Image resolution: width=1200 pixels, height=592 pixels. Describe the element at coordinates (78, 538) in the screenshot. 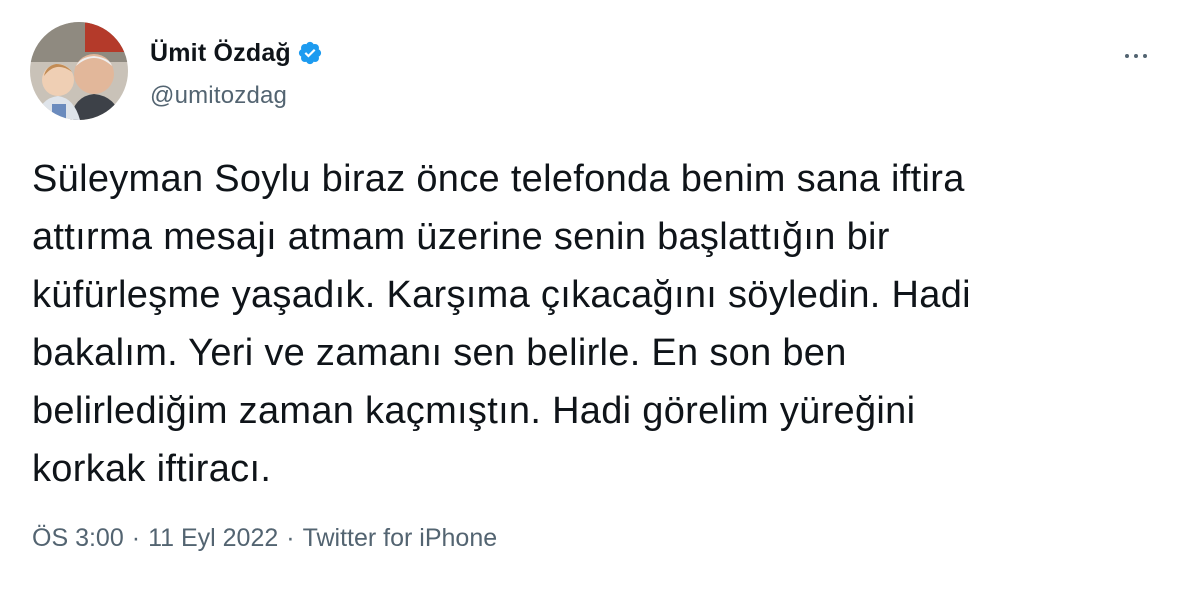

I see `tweet-time: ÖS 3:00` at that location.